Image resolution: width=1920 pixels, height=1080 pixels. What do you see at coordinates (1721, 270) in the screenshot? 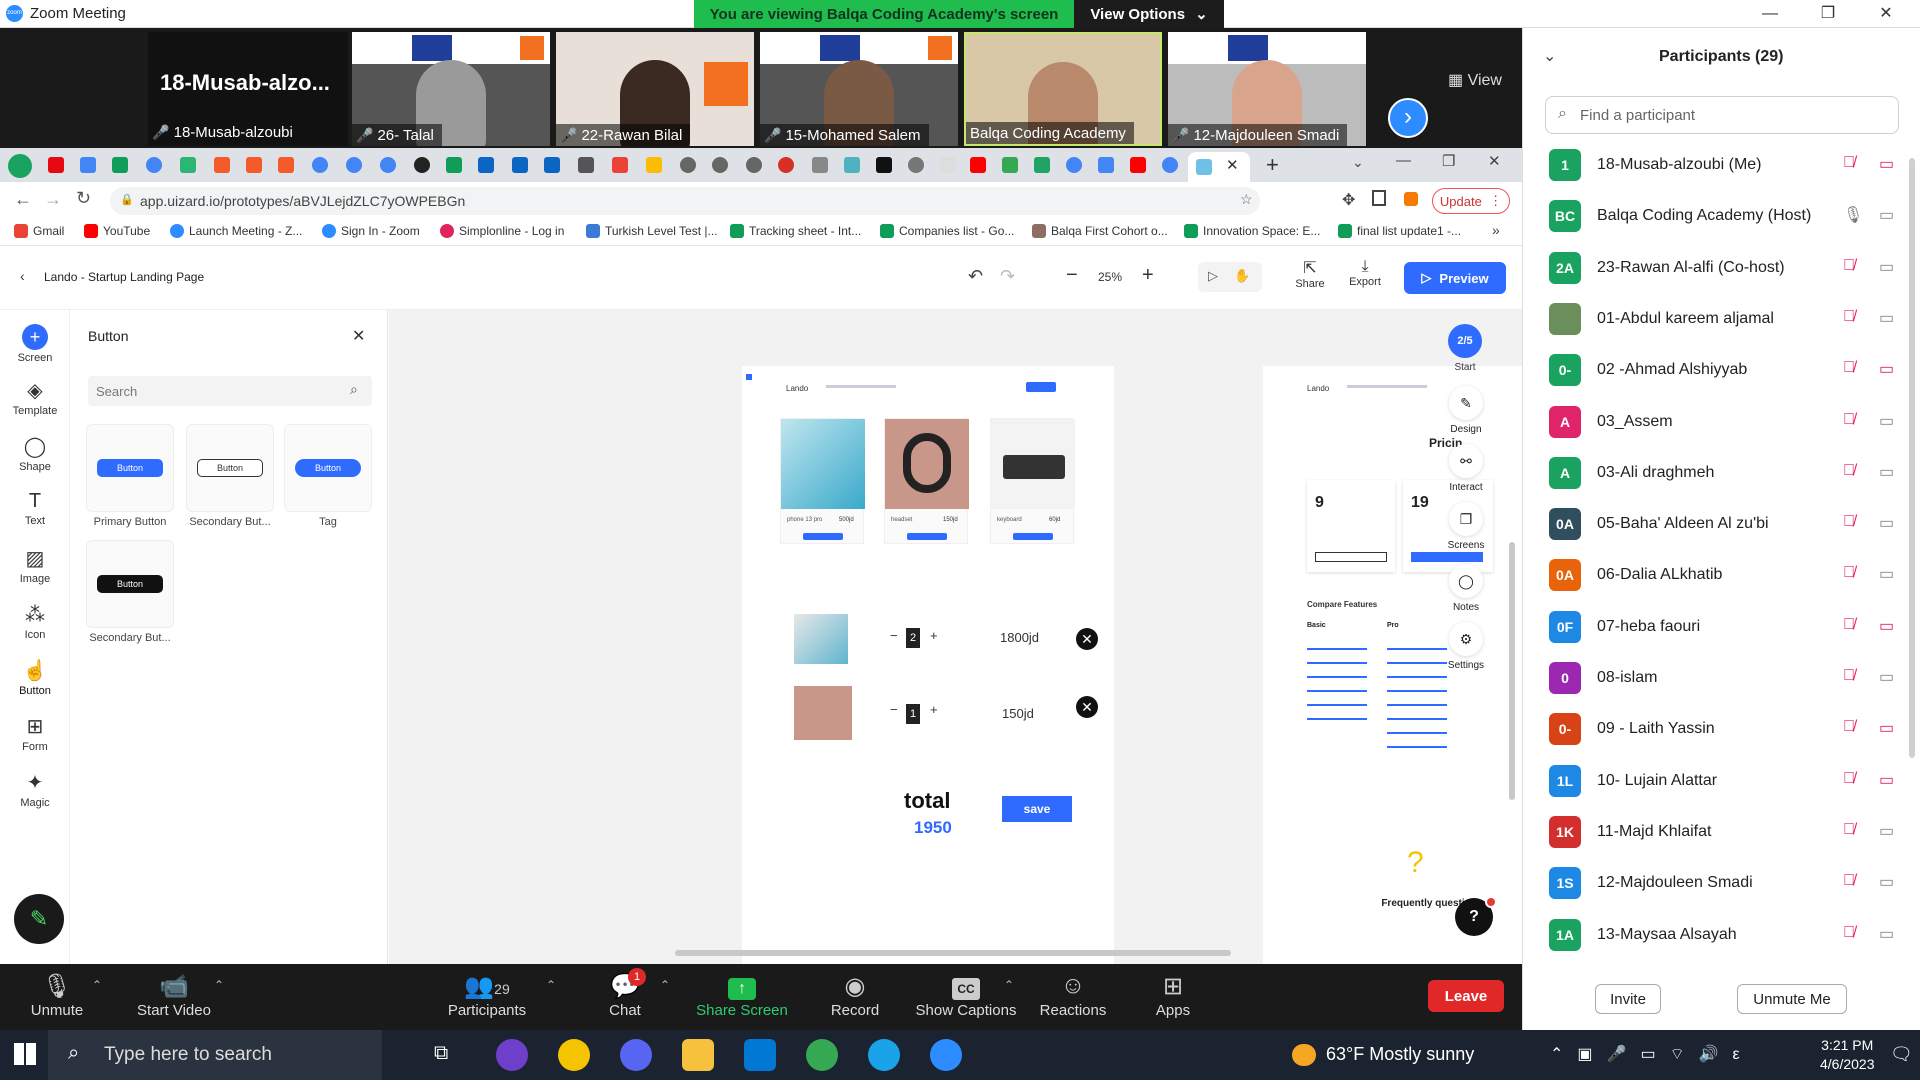
I see `participant-row: 2A 23-Rawan Al-alfi (Co-host) 🎙̸ ▭` at bounding box center [1721, 270].